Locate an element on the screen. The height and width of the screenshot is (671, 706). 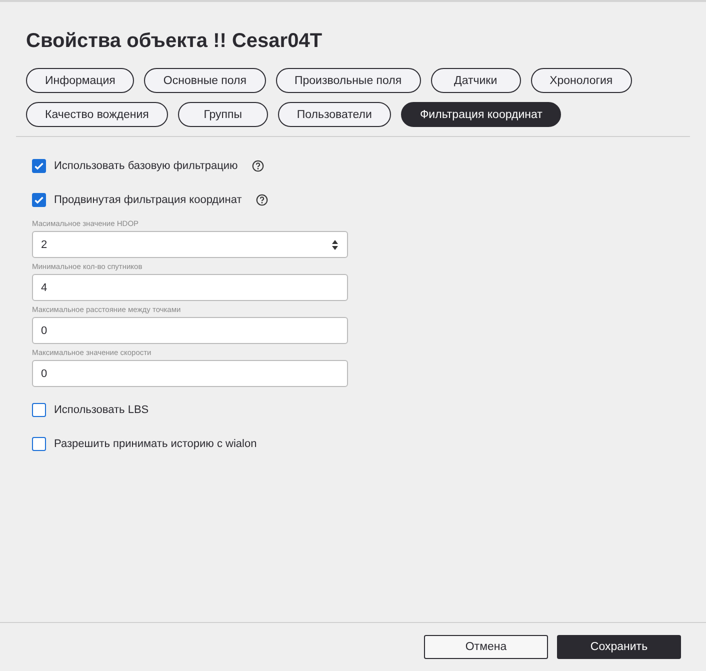
checkbox-label: Разрешить принимать историю с wialon is located at coordinates (155, 444).